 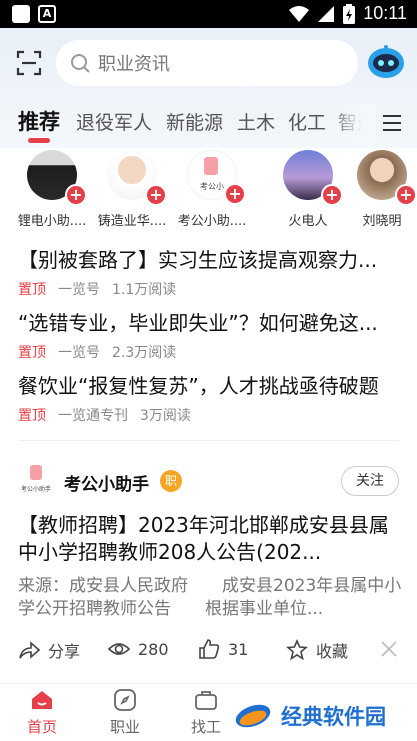 I want to click on views-count: 280, so click(x=138, y=649).